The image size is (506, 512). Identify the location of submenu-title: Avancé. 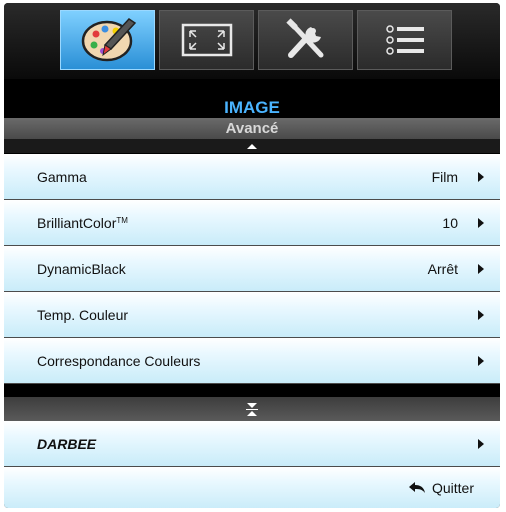
(252, 128).